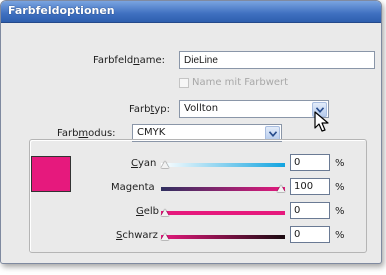 The width and height of the screenshot is (386, 275). I want to click on cyan-slider-thumb, so click(165, 164).